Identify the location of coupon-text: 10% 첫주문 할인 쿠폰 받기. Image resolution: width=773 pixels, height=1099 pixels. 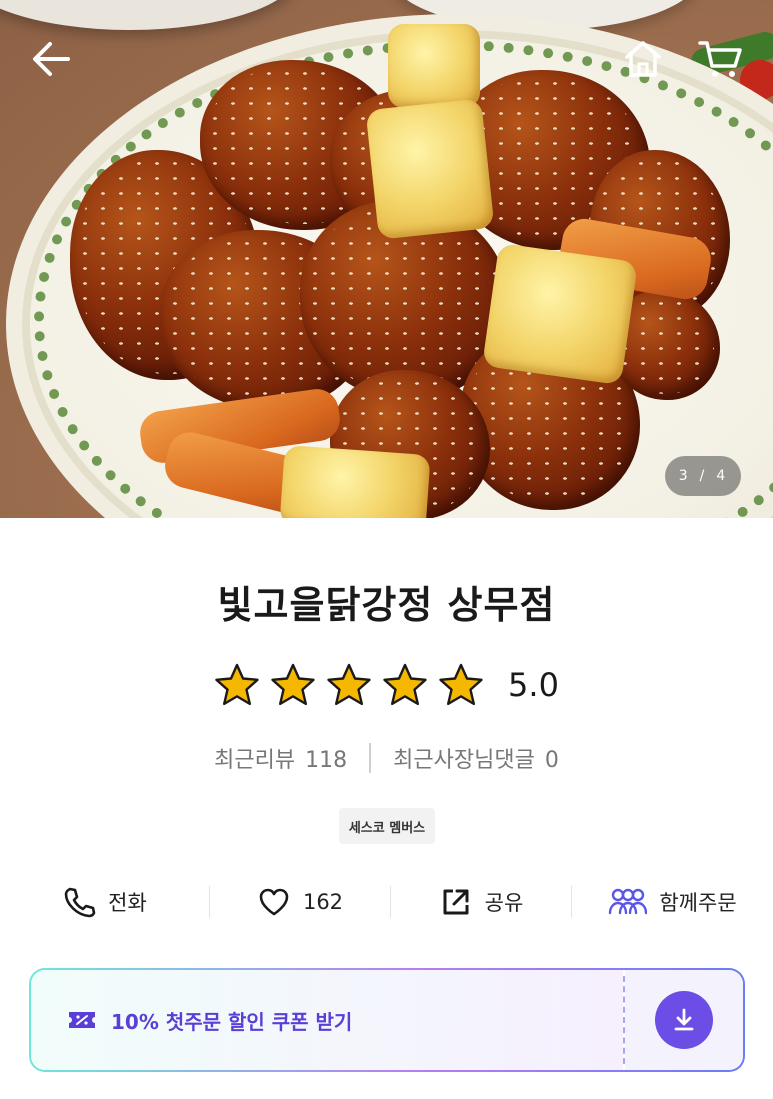
(232, 1021).